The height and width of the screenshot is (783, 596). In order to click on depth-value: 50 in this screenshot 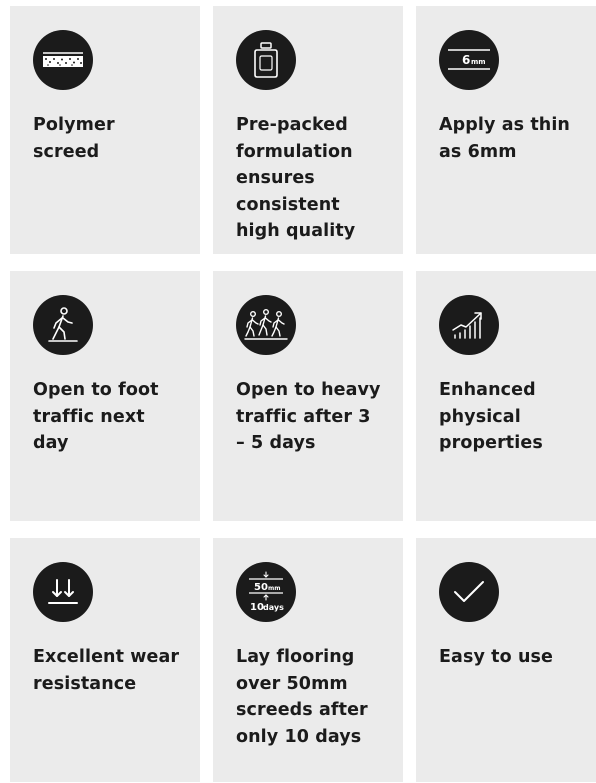, I will do `click(261, 587)`.